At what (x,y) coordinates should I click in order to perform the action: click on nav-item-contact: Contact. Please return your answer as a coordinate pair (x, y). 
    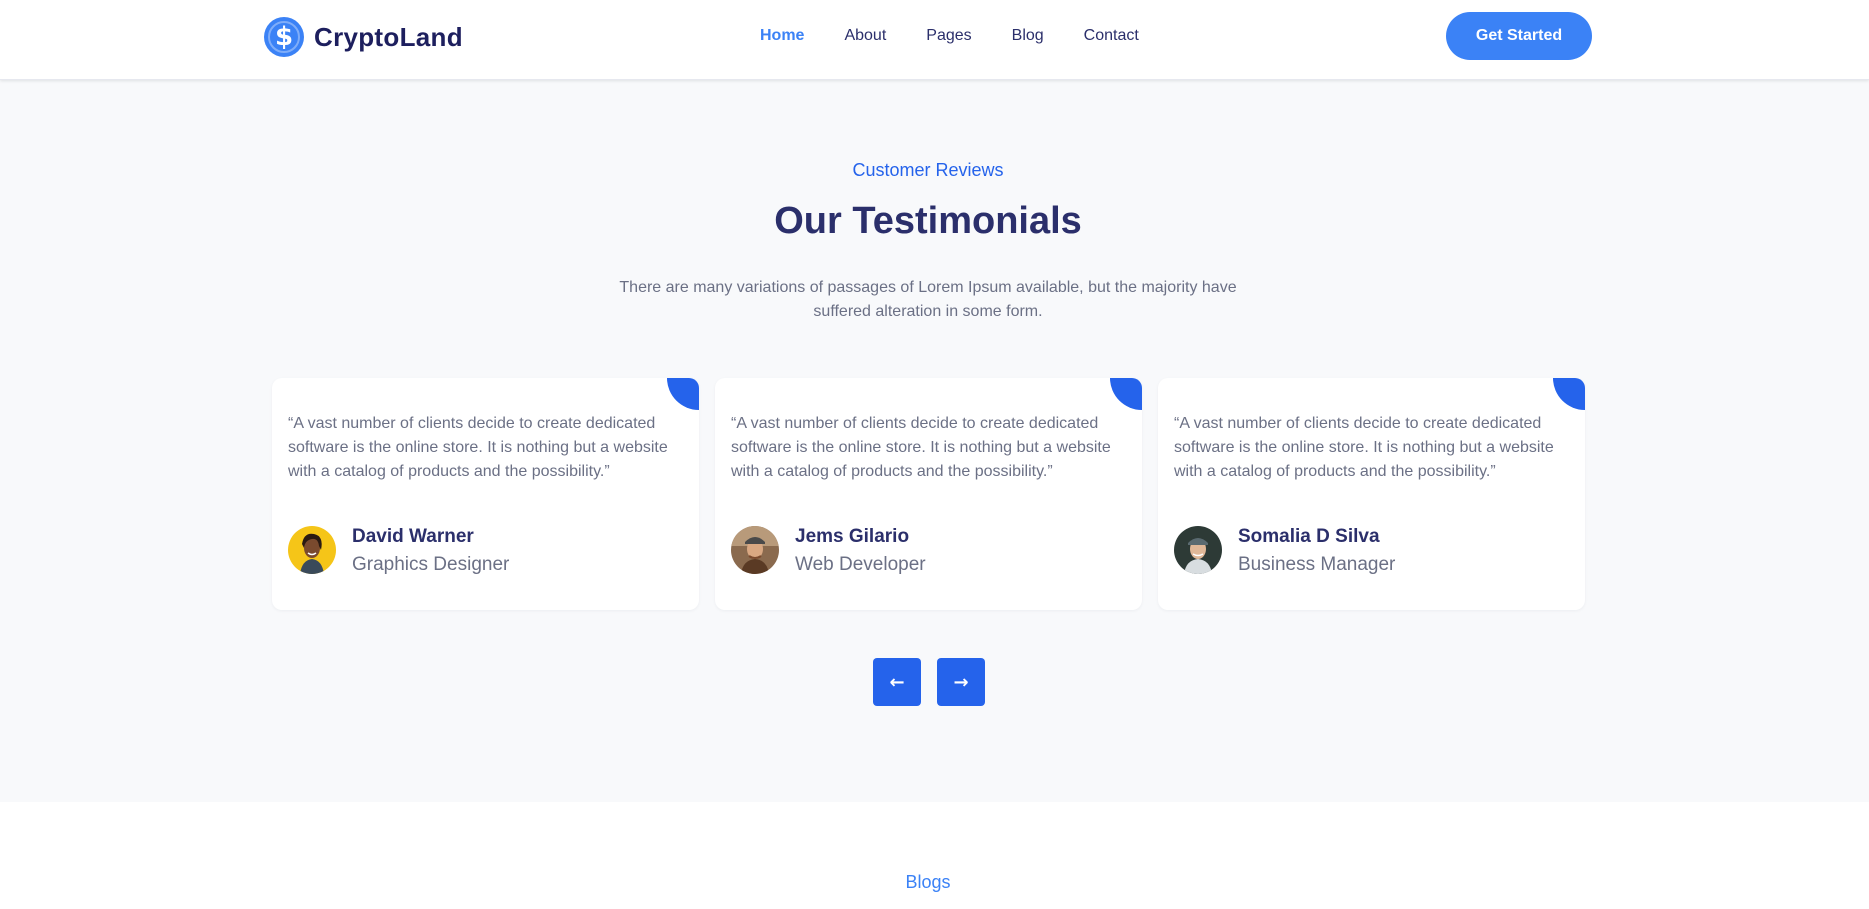
    Looking at the image, I should click on (1111, 36).